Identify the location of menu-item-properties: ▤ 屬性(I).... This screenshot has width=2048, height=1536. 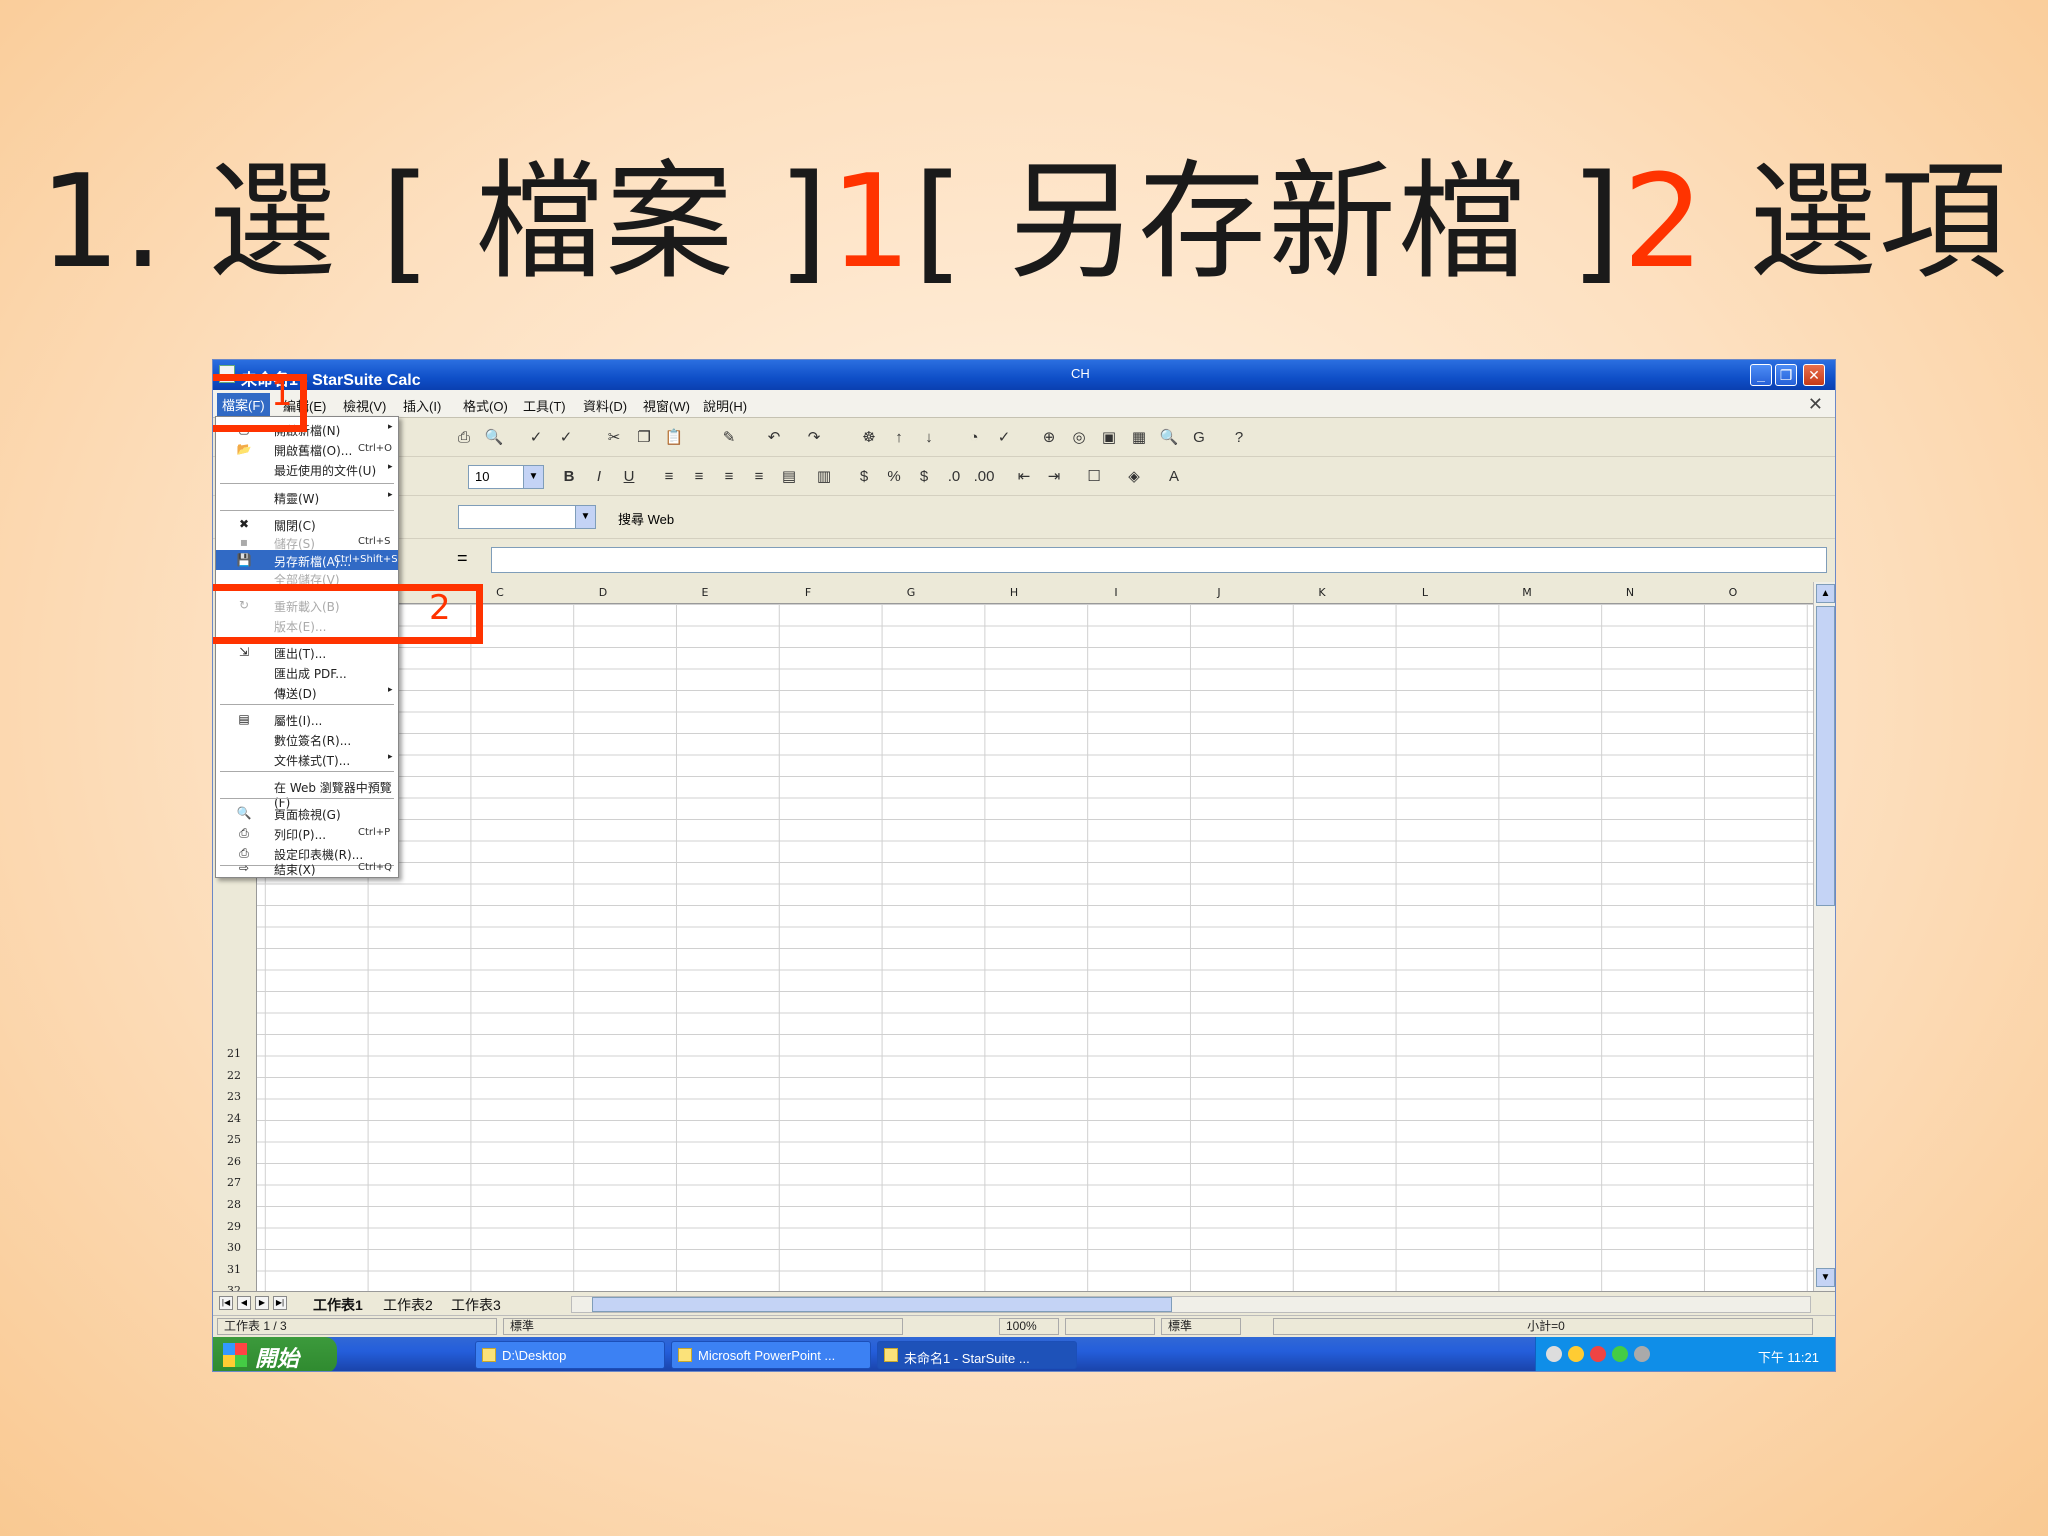
(307, 719).